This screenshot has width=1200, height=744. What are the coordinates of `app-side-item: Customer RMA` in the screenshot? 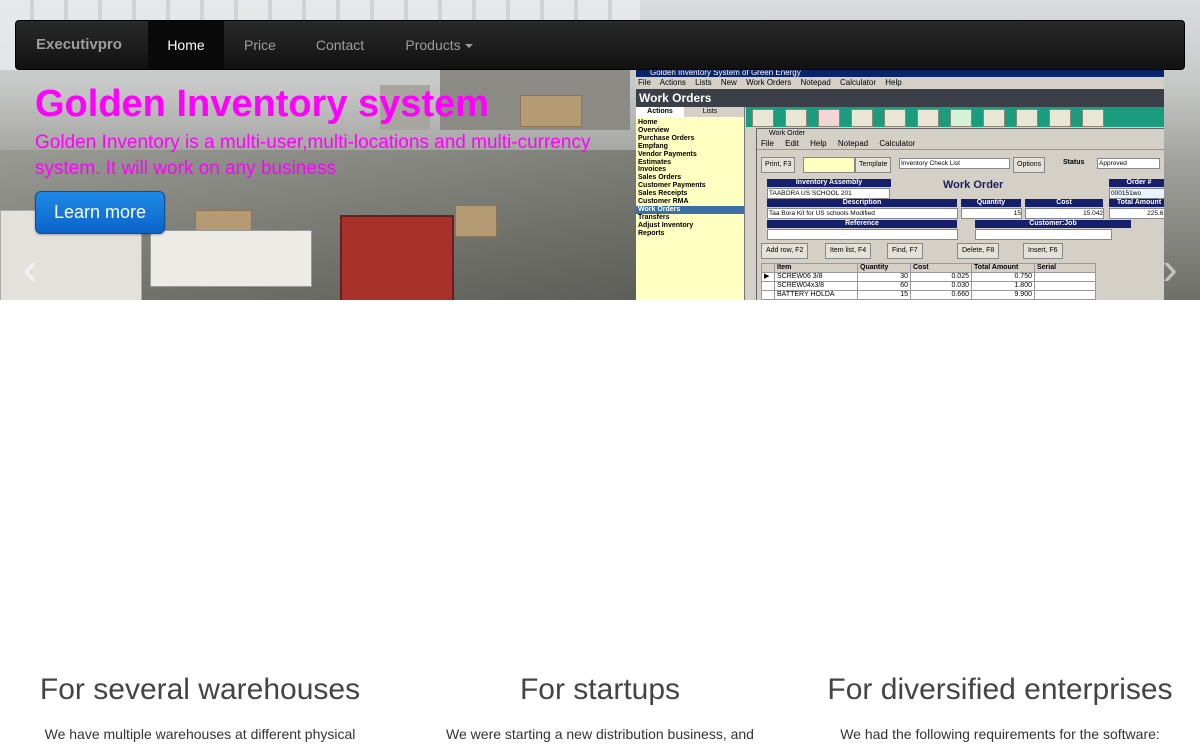 It's located at (663, 202).